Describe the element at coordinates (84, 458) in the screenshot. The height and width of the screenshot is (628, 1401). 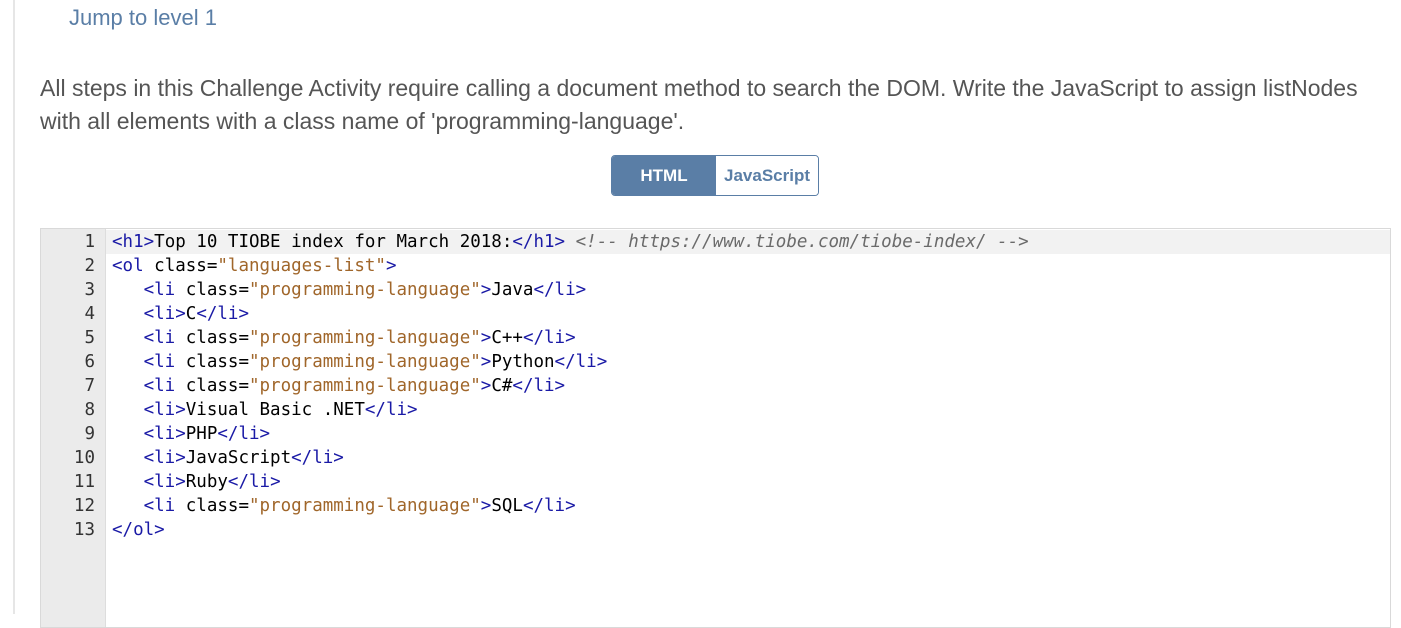
I see `line-number: 10` at that location.